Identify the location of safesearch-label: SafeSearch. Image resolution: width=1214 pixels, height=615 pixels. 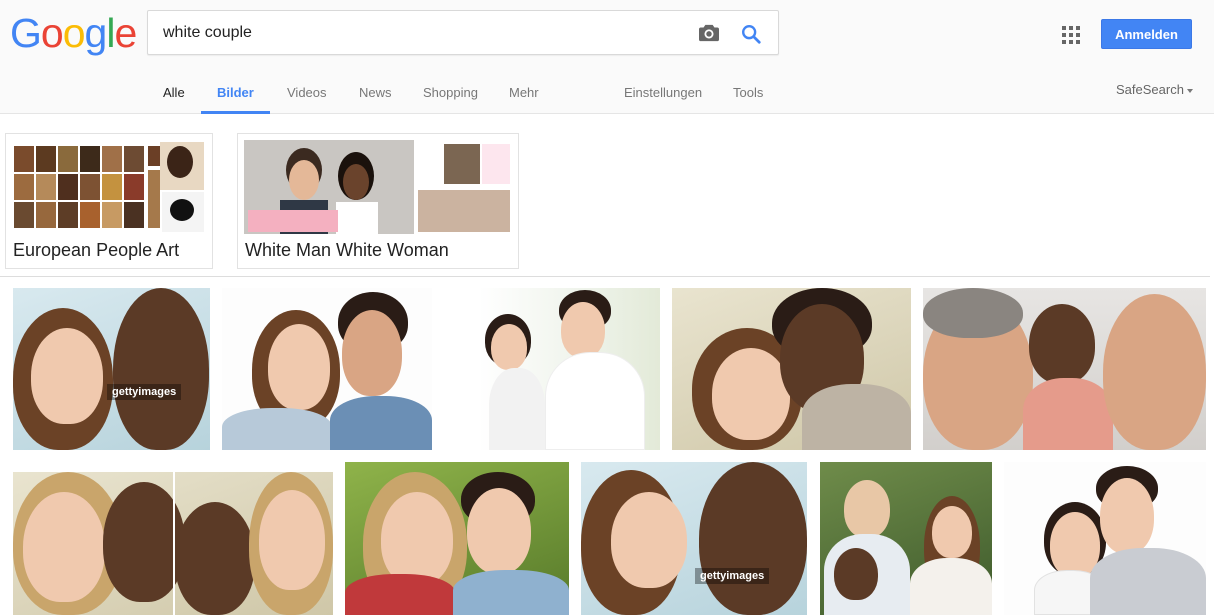
(1150, 89).